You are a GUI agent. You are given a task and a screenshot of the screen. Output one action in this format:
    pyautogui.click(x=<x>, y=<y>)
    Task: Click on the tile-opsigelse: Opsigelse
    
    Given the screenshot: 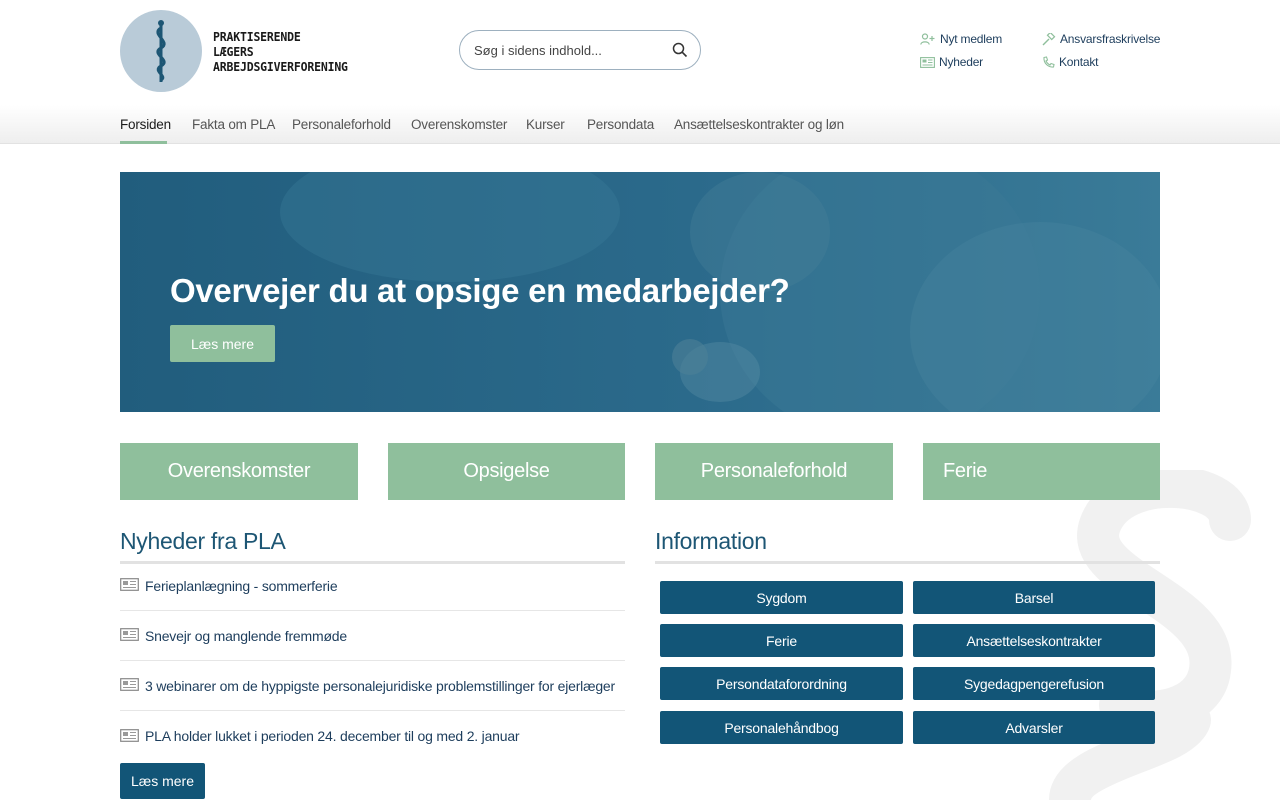 What is the action you would take?
    pyautogui.click(x=506, y=471)
    